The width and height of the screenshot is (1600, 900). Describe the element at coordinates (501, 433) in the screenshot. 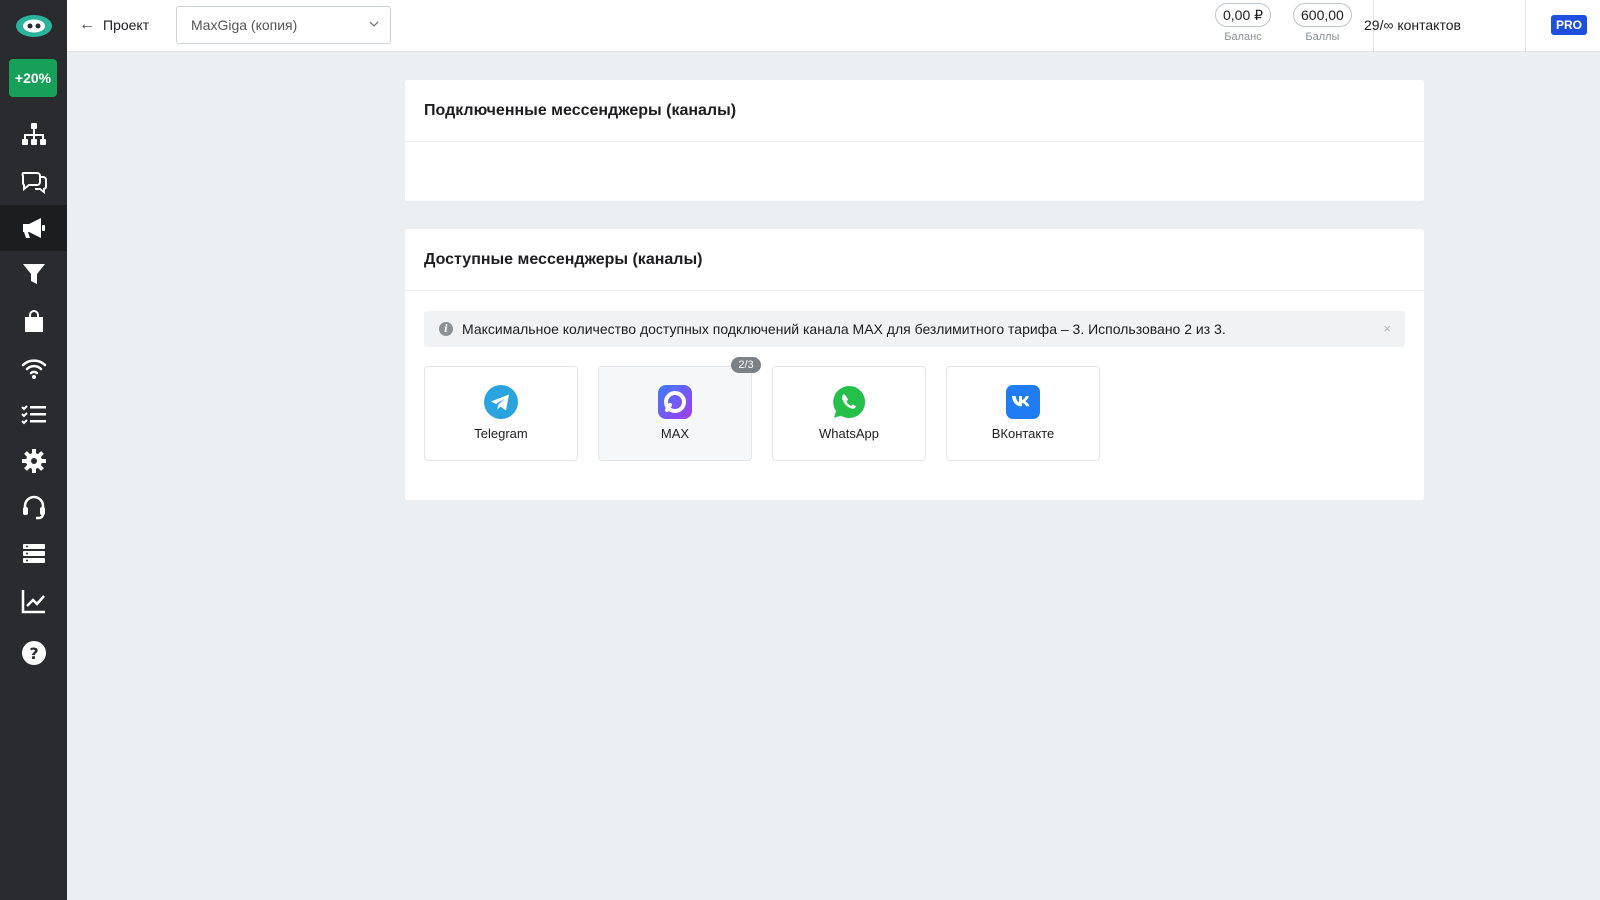

I see `channel-label: Telegram` at that location.